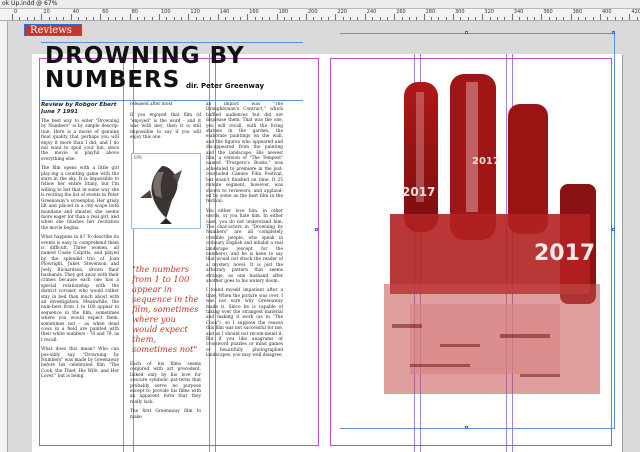 The height and width of the screenshot is (452, 640). I want to click on document-tab-title: ok Up.indd @ 67%, so click(320, 4).